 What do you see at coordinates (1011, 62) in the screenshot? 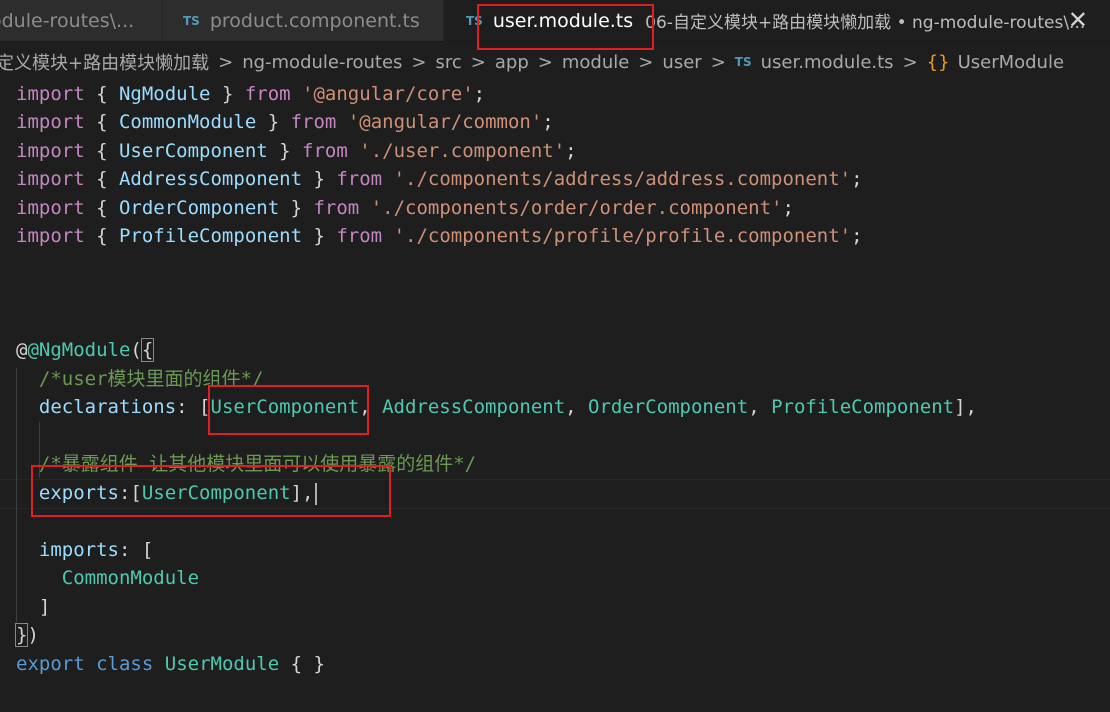
I see `breadcrumb-symbol: UserModule` at bounding box center [1011, 62].